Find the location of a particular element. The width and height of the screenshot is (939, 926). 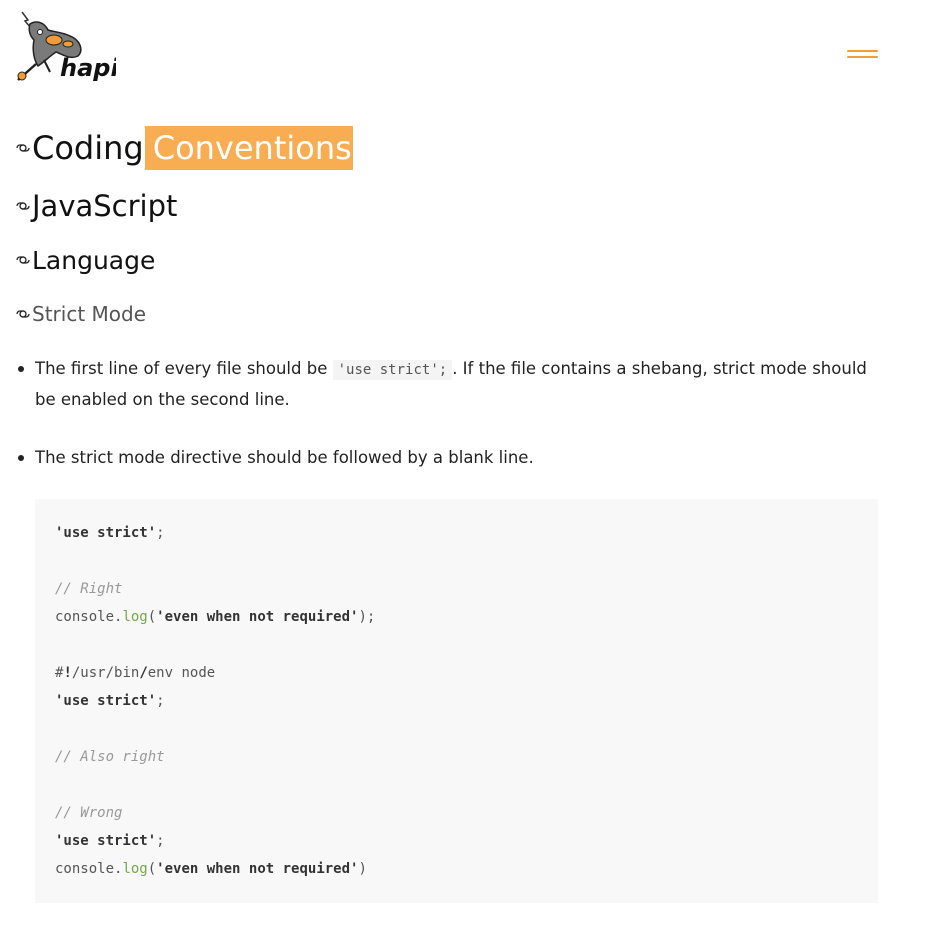

heading-language: Language is located at coordinates (85, 260).